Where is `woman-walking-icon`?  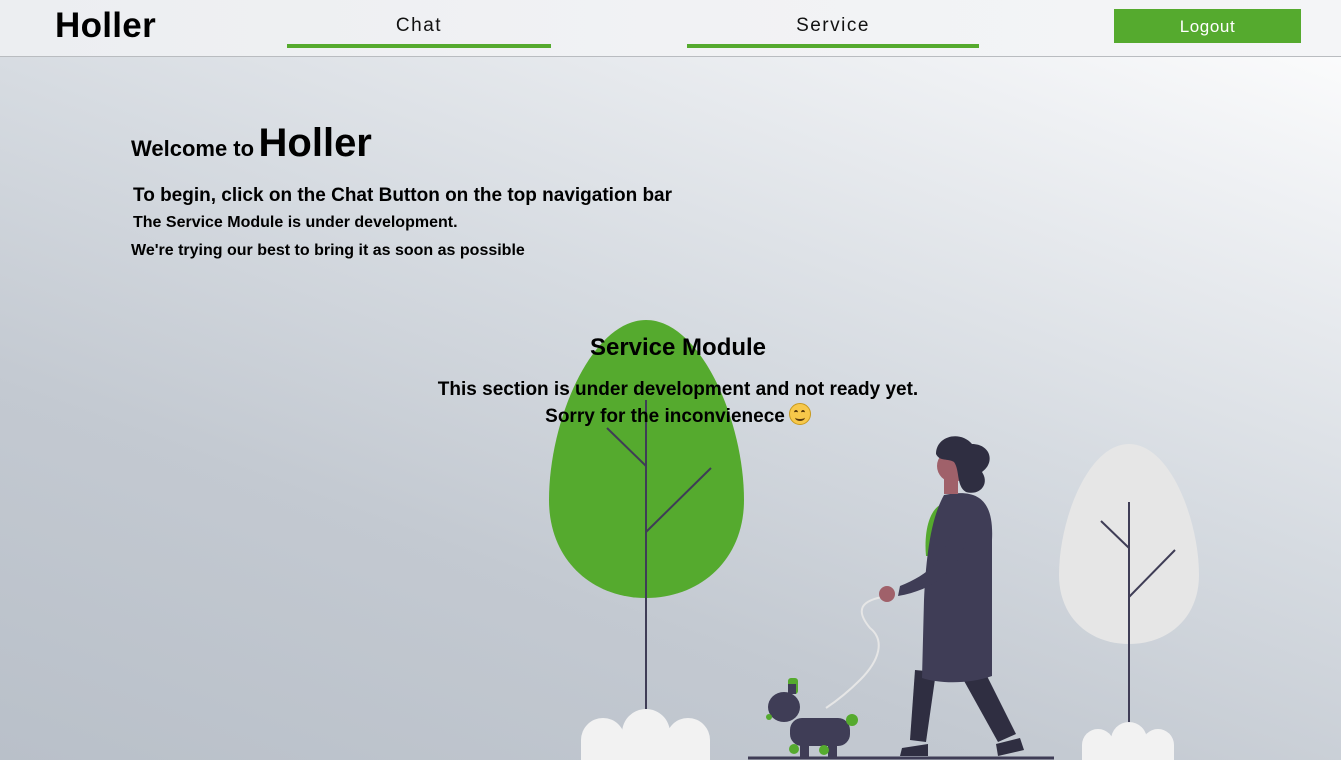 woman-walking-icon is located at coordinates (951, 596).